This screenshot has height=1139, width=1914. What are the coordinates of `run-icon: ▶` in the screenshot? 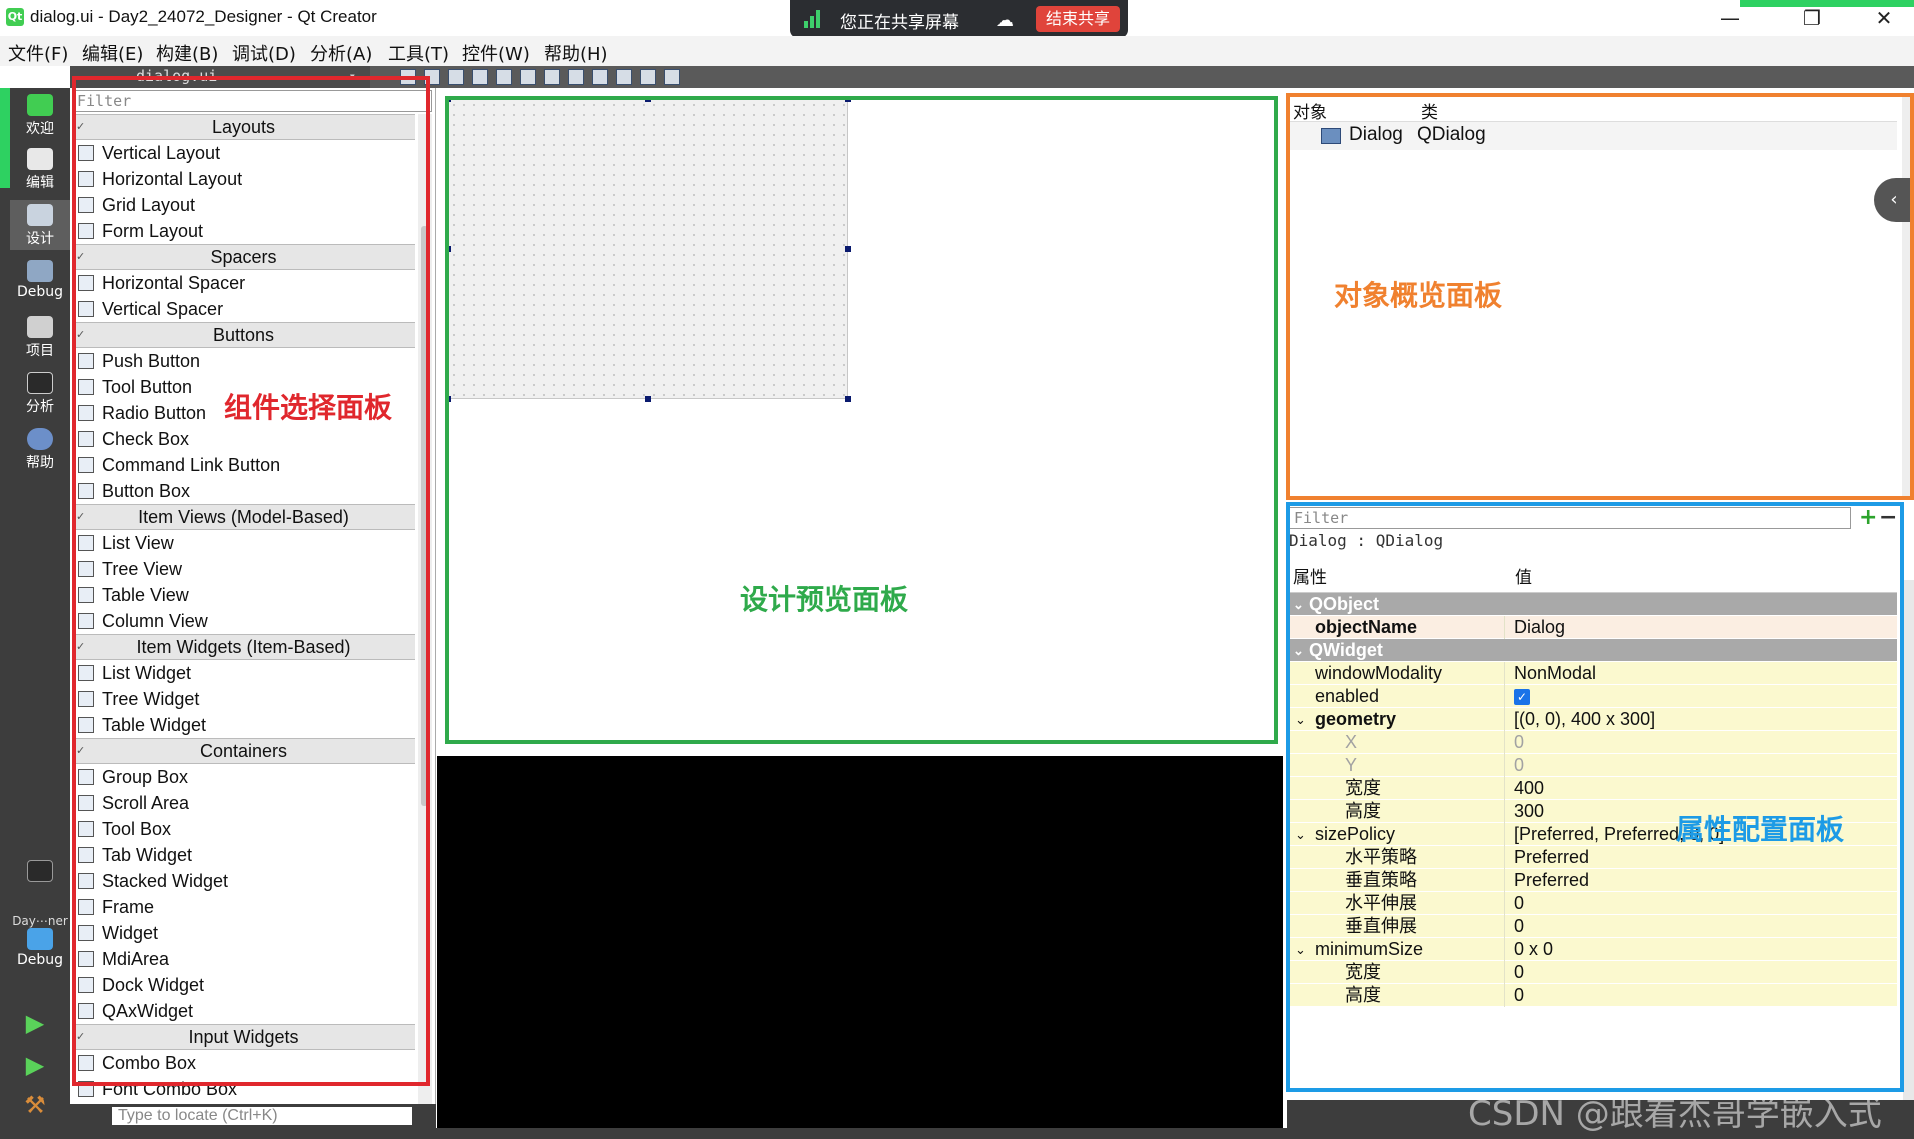 It's located at (35, 1023).